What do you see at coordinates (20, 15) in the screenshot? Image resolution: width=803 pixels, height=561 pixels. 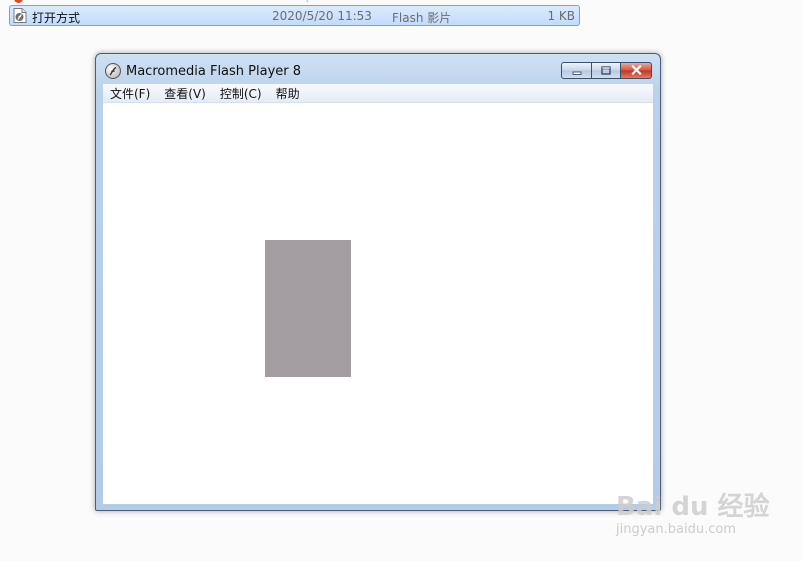 I see `flash-file-icon` at bounding box center [20, 15].